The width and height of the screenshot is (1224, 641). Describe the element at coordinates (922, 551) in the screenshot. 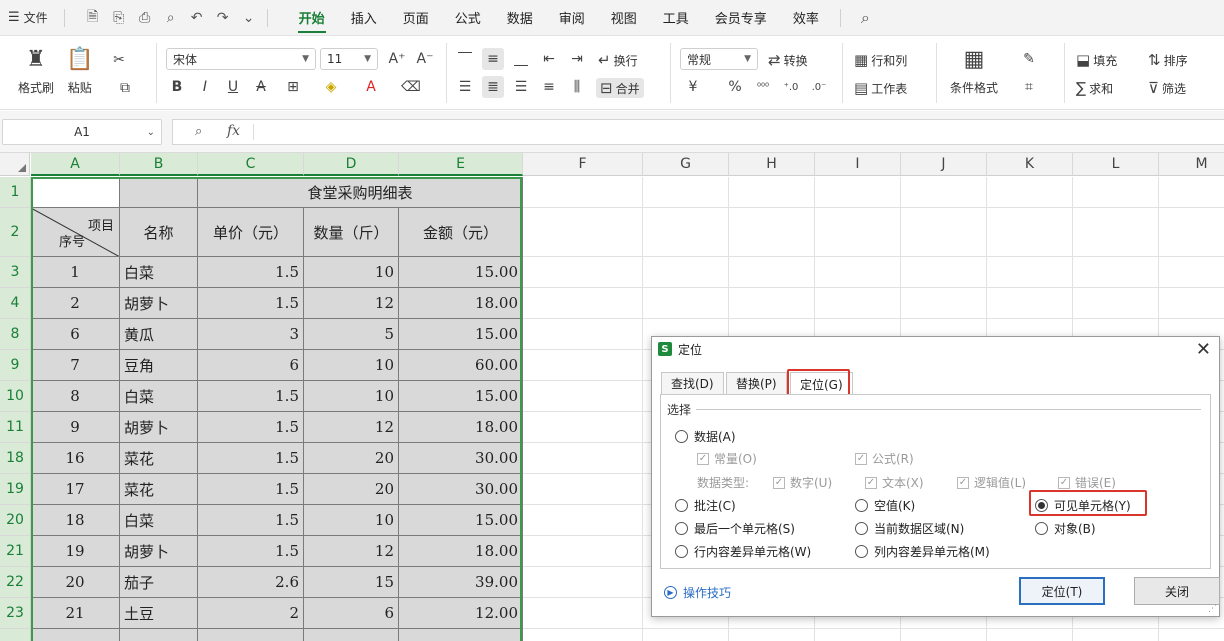

I see `option-col-diff: 列内容差异单元格(M)` at that location.